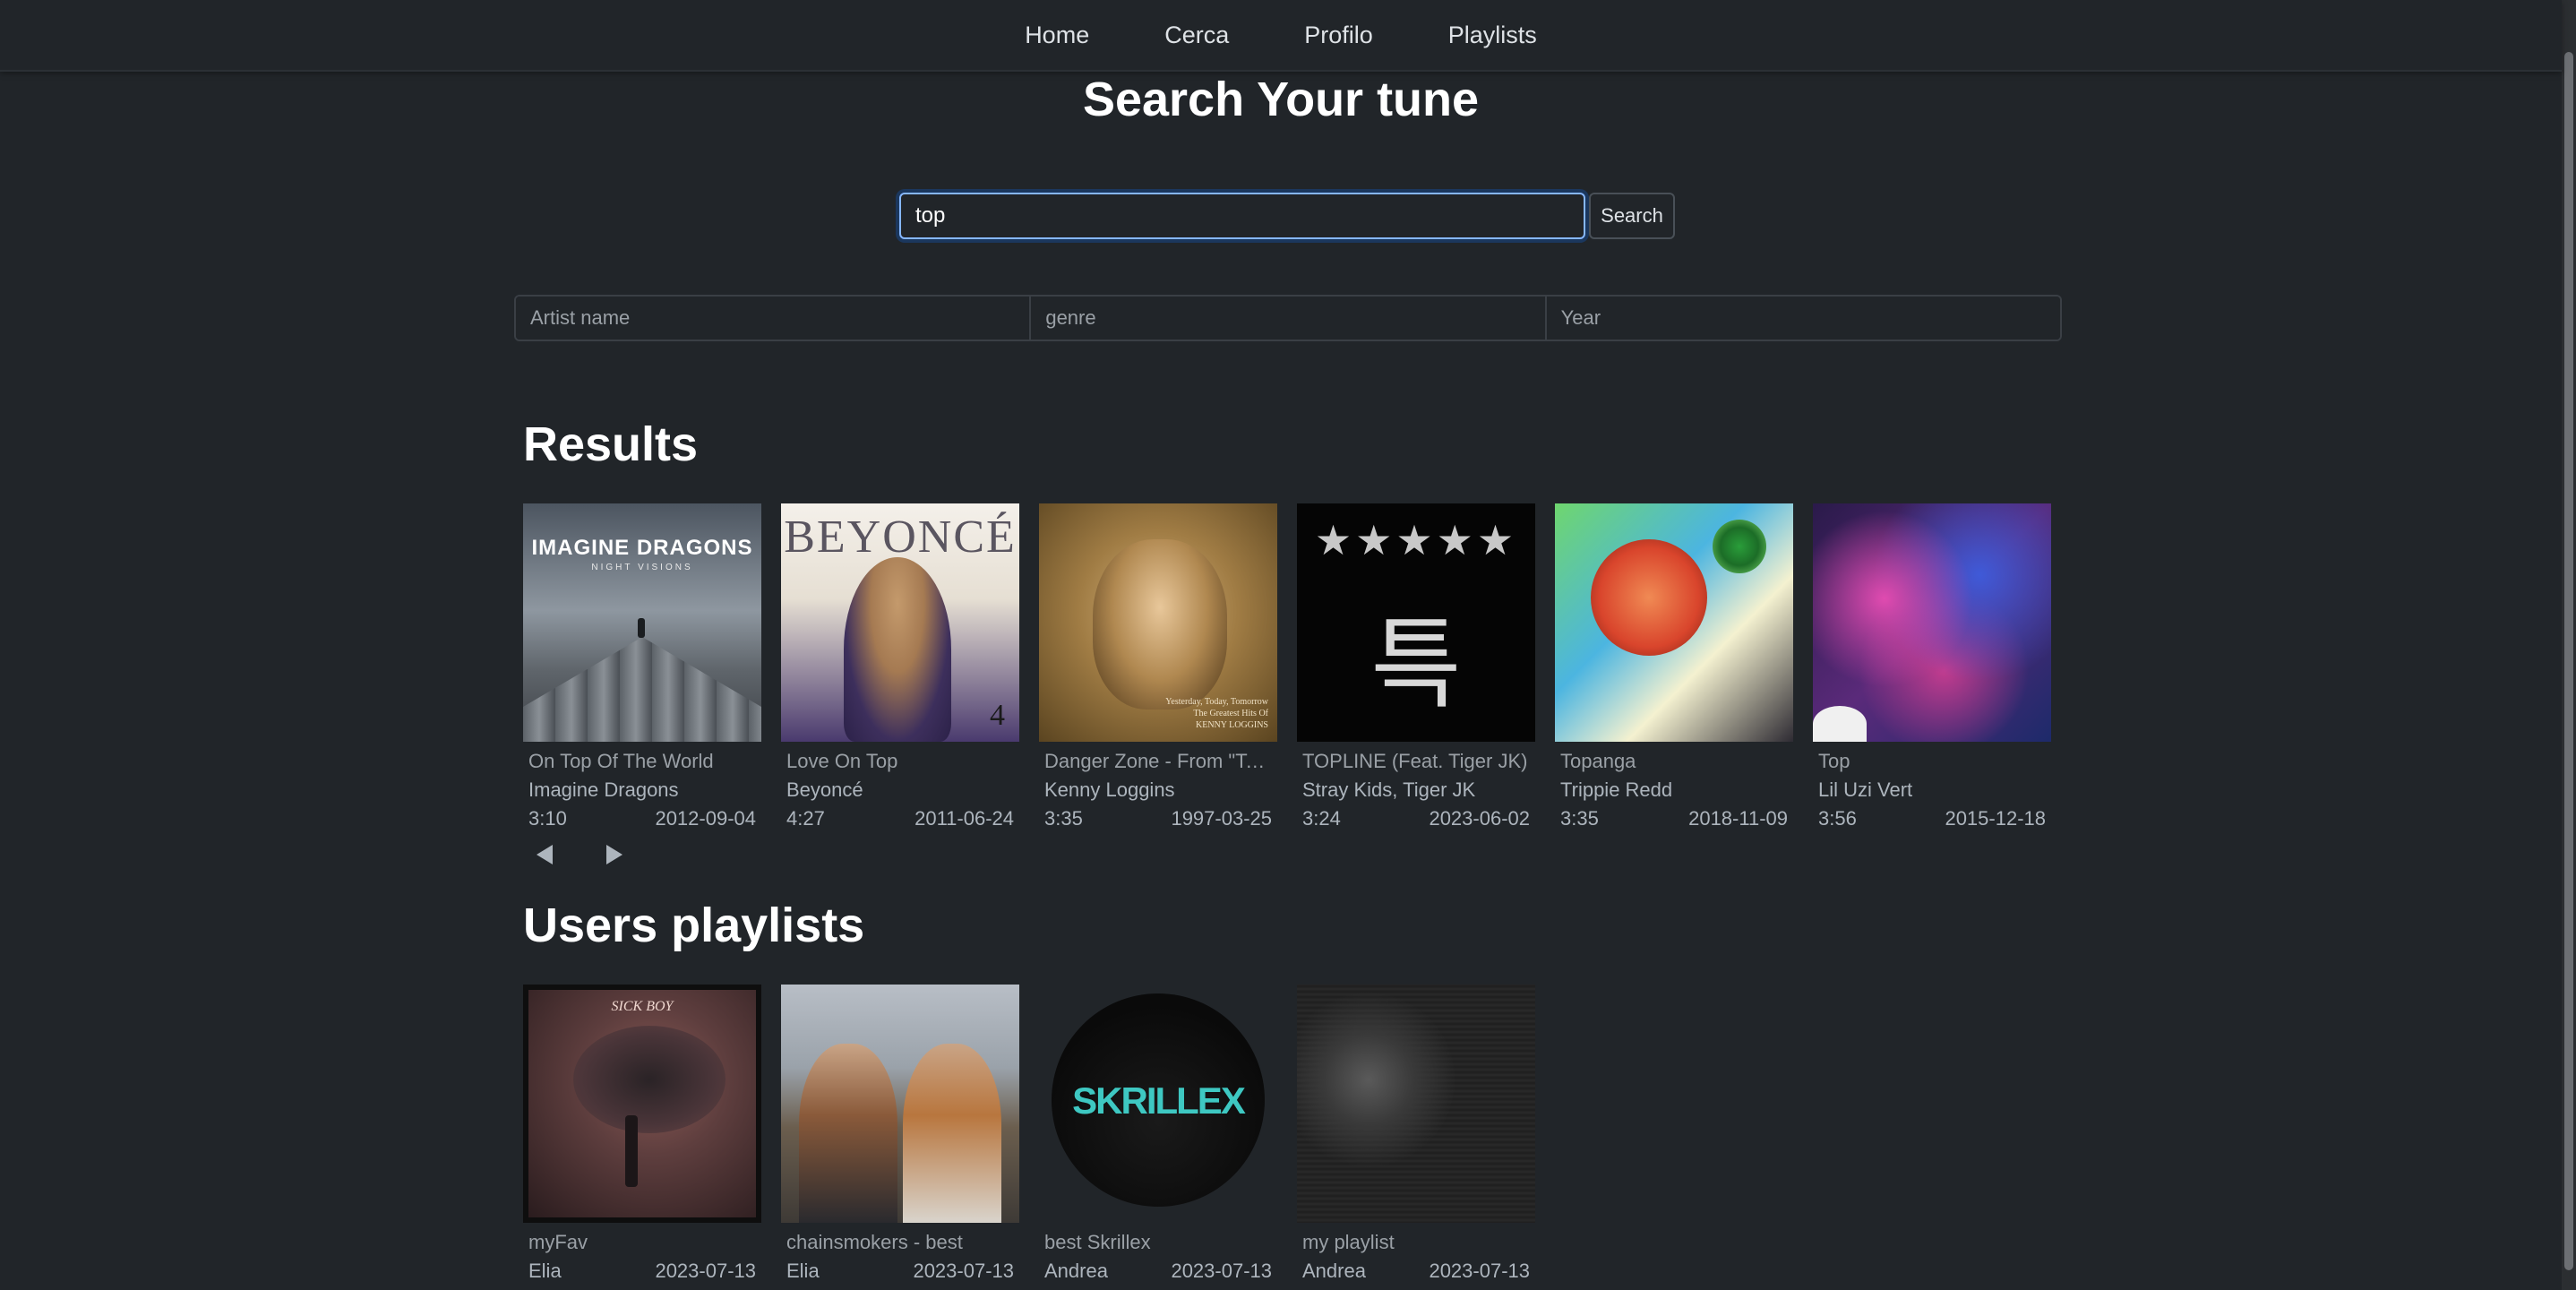  I want to click on playlist-cover: SKRILLEX, so click(1158, 1104).